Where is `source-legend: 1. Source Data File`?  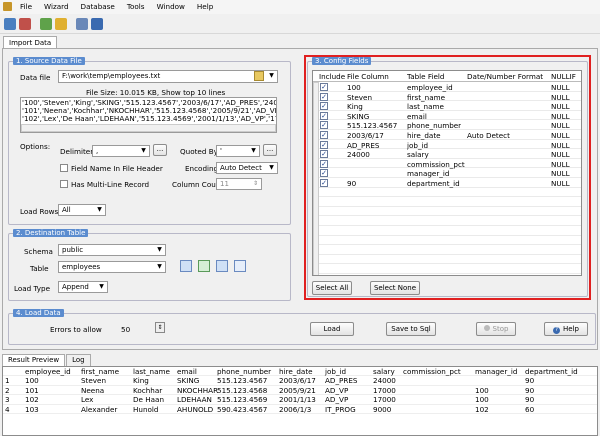
source-legend: 1. Source Data File is located at coordinates (49, 61).